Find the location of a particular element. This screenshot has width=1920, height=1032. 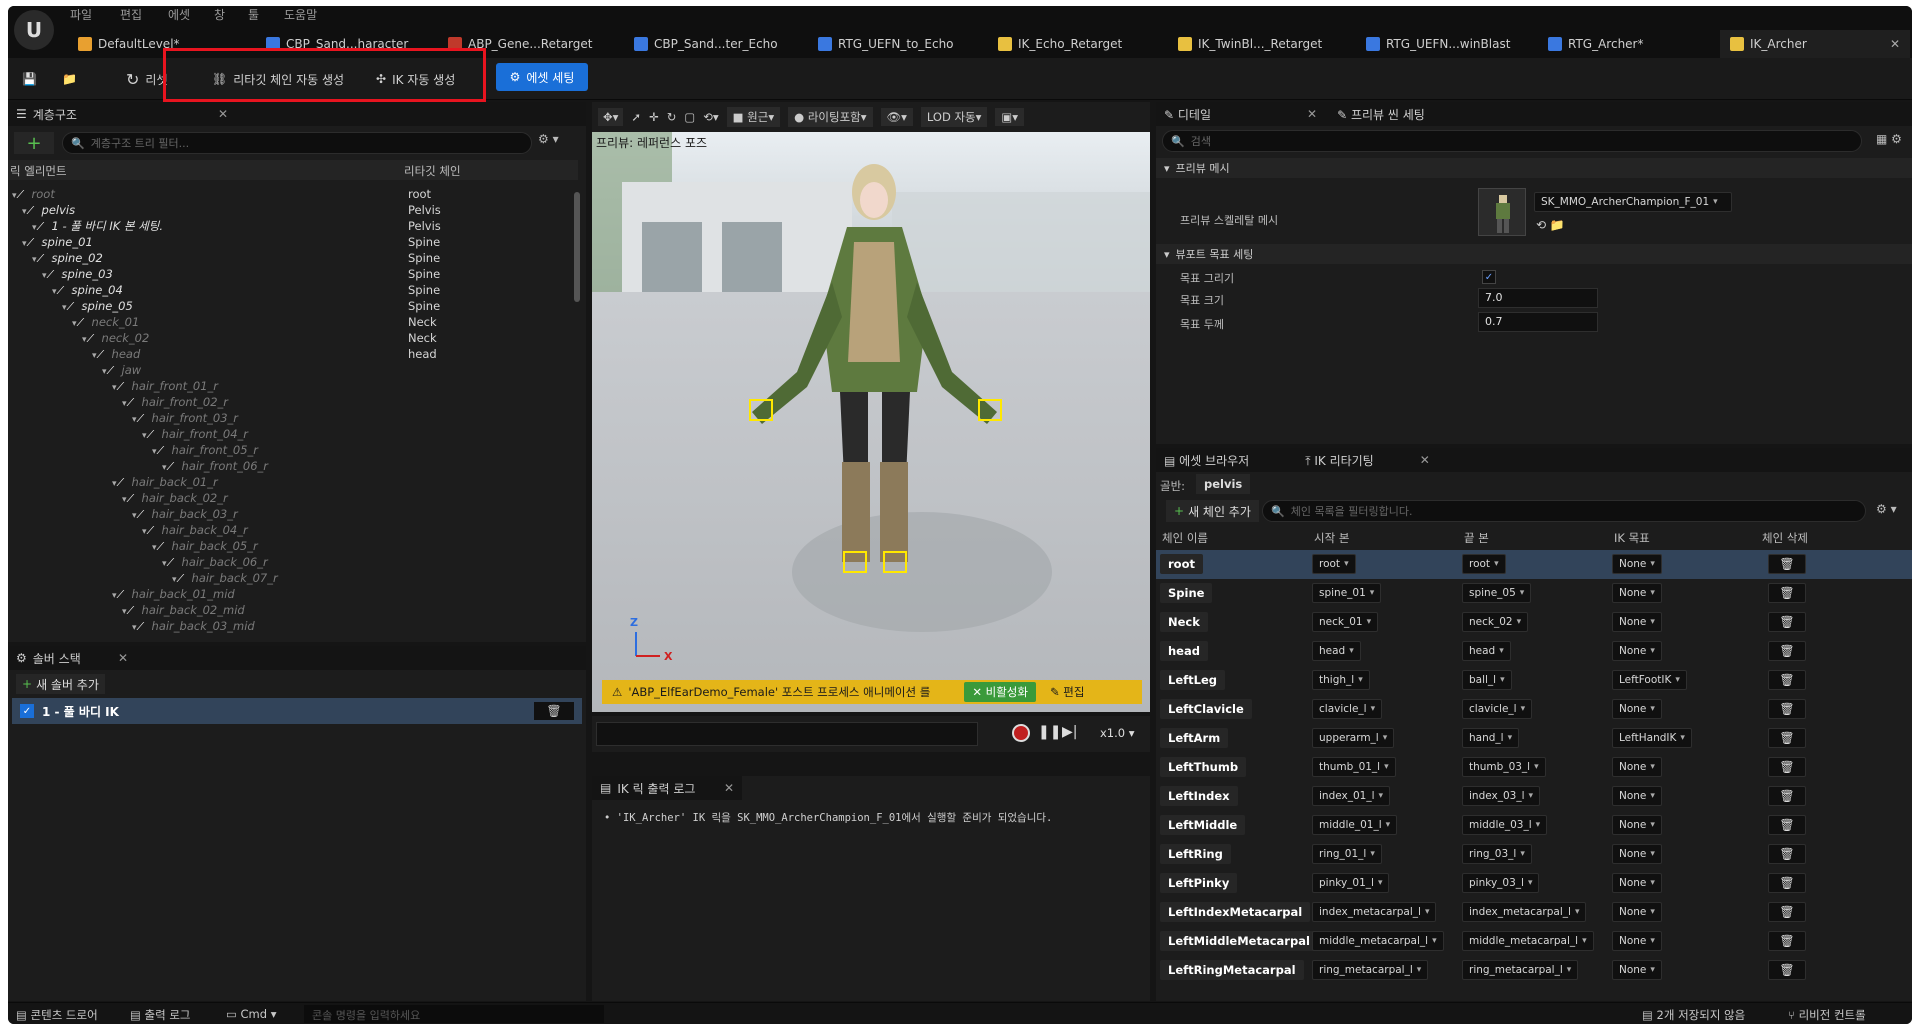

tab-ik-twinblast-retarget: IK_TwinBl..._Retarget is located at coordinates (1250, 44).